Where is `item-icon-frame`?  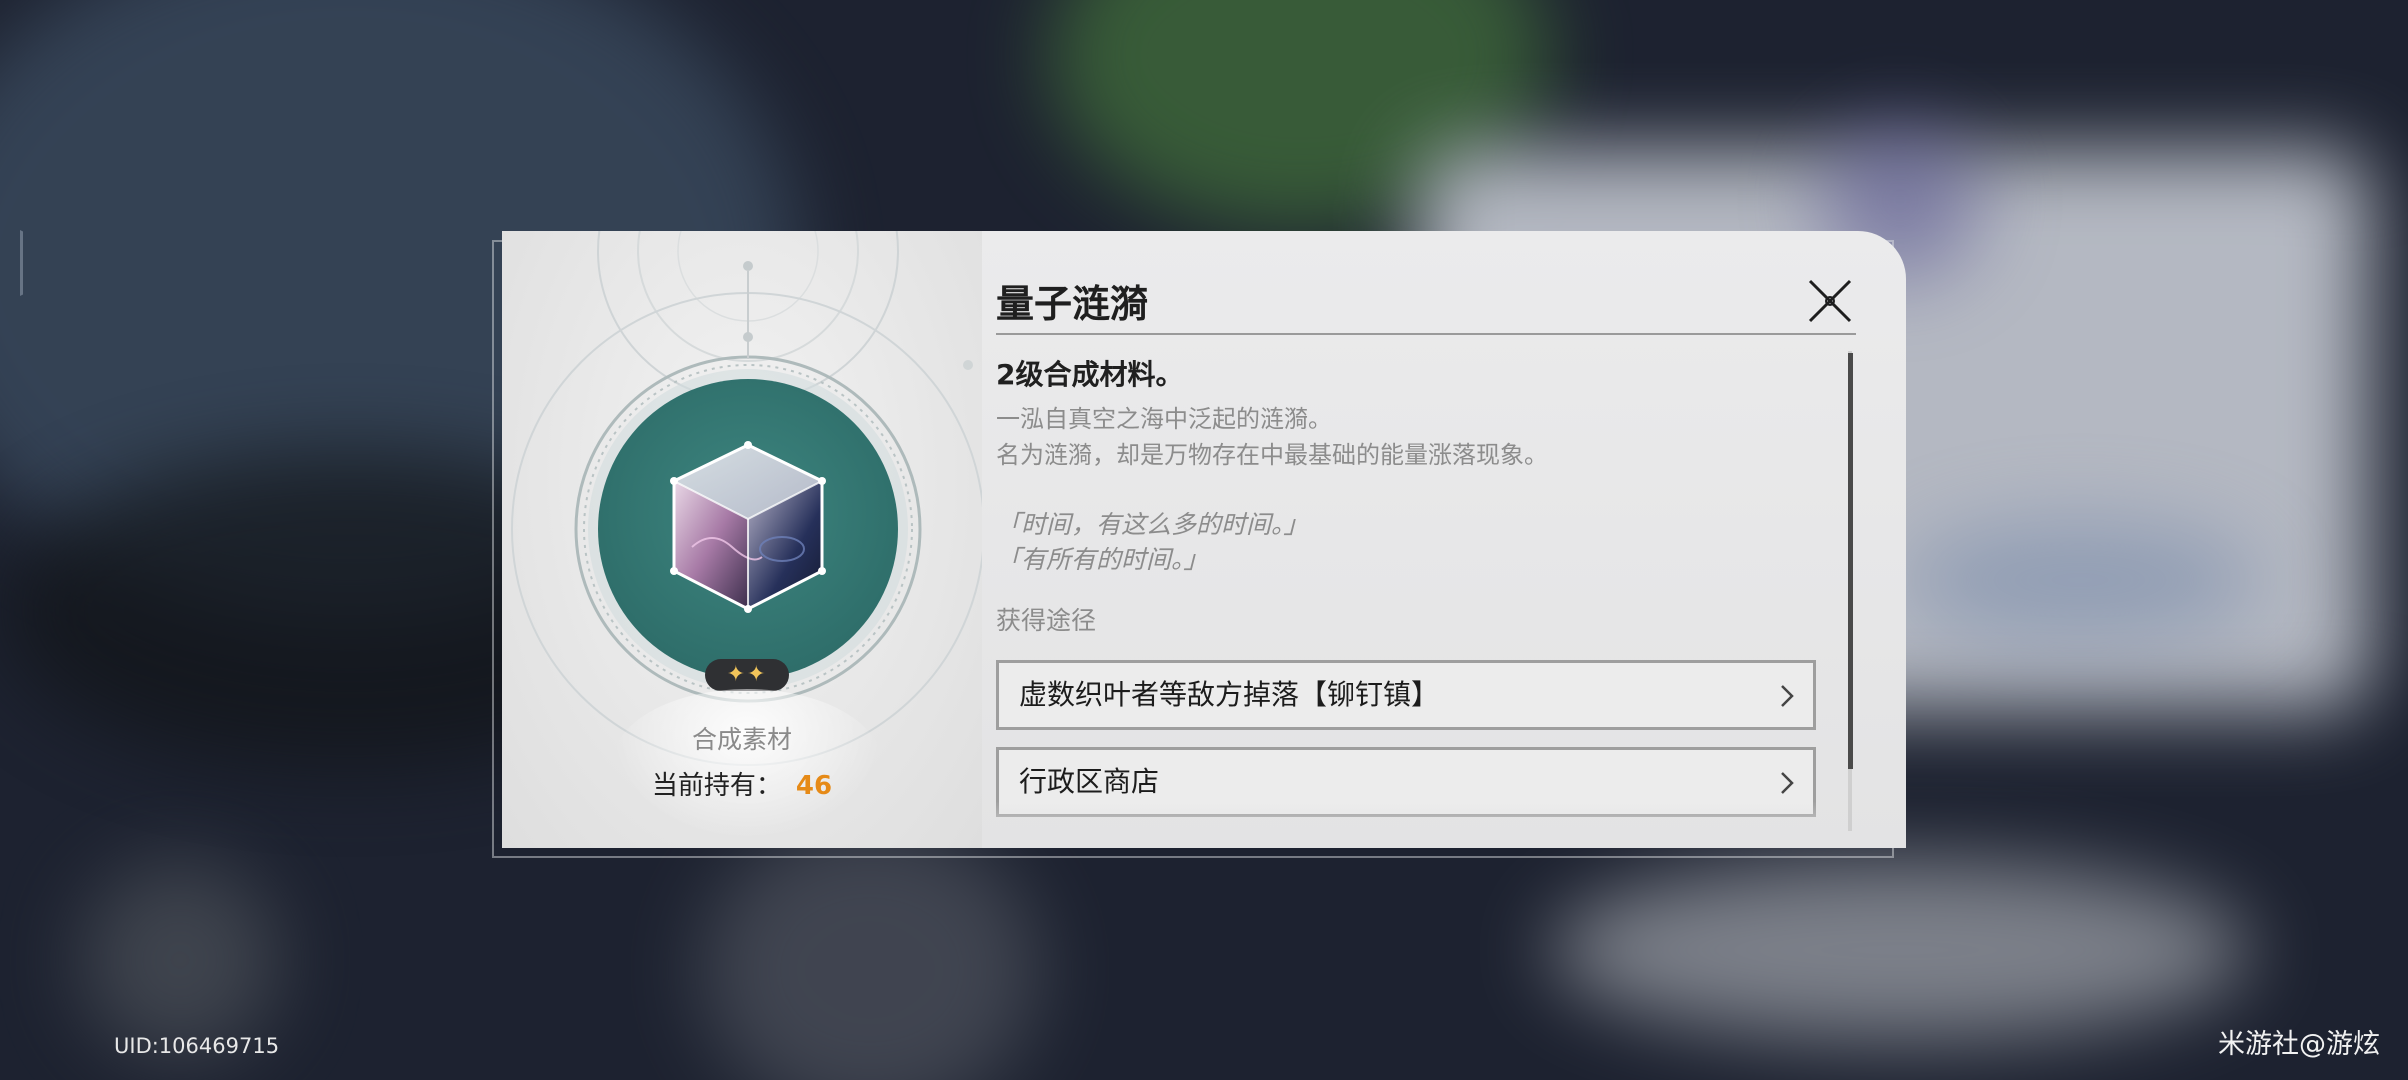
item-icon-frame is located at coordinates (748, 529).